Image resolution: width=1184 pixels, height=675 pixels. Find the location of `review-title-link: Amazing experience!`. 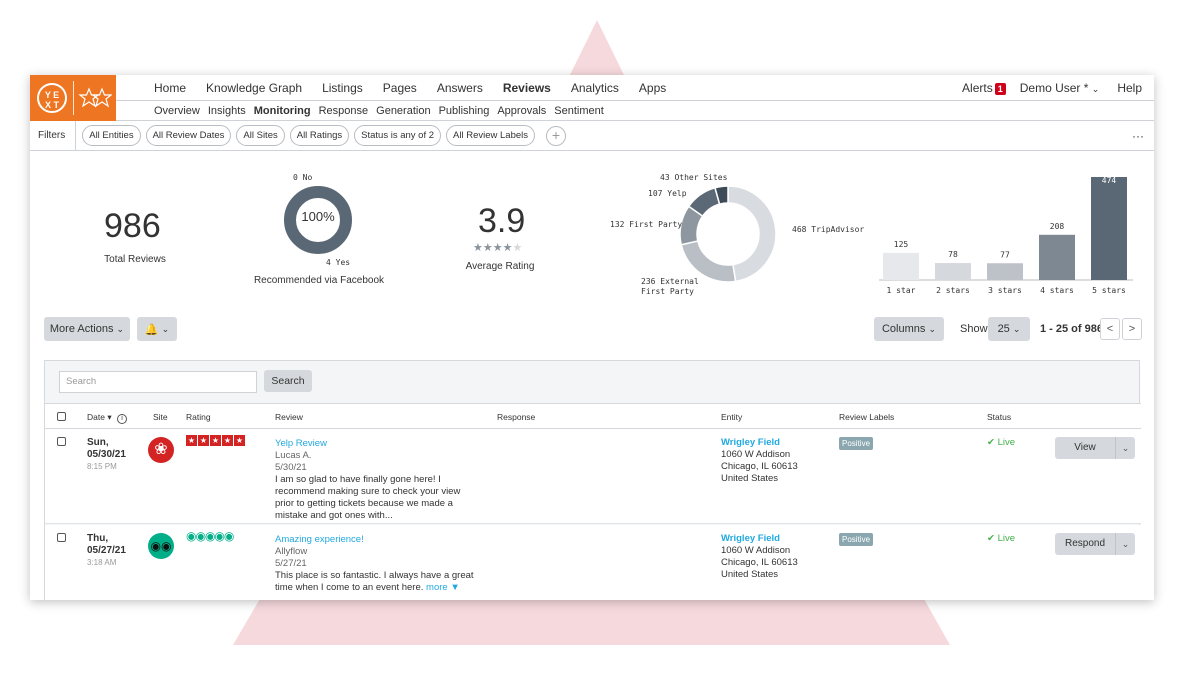

review-title-link: Amazing experience! is located at coordinates (377, 540).